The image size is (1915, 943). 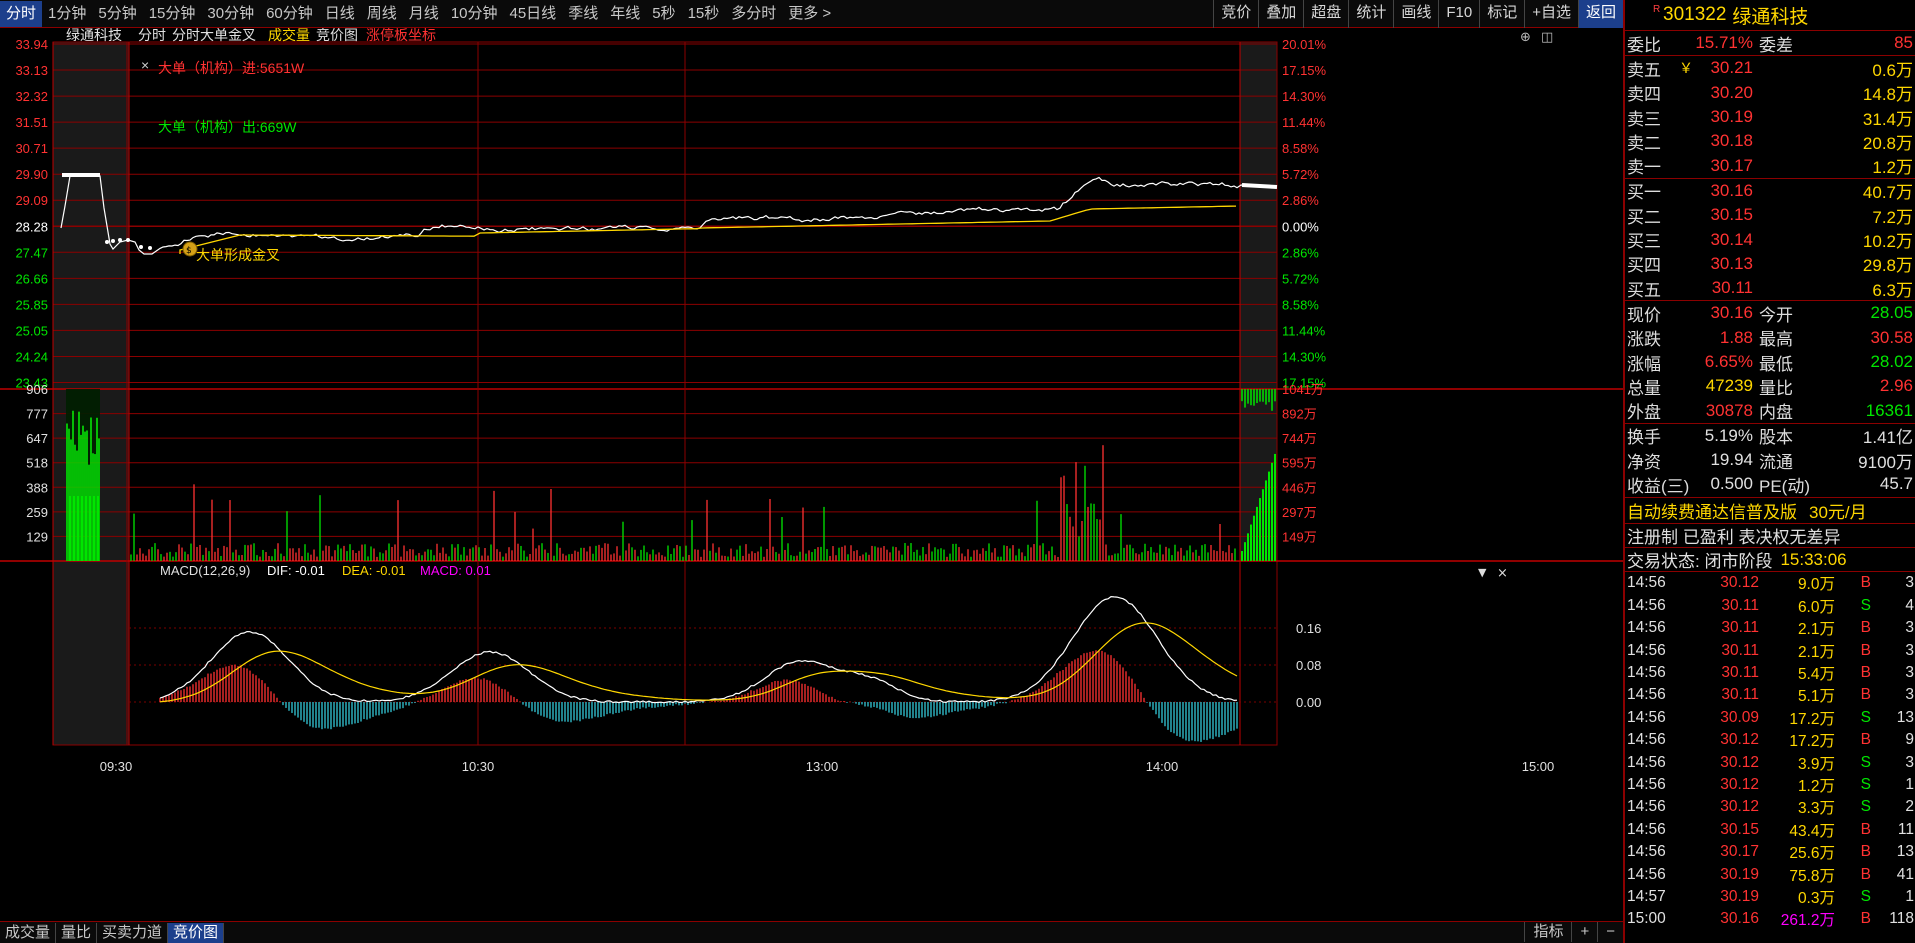 I want to click on tick-volume: 261.2万, so click(x=1807, y=921).